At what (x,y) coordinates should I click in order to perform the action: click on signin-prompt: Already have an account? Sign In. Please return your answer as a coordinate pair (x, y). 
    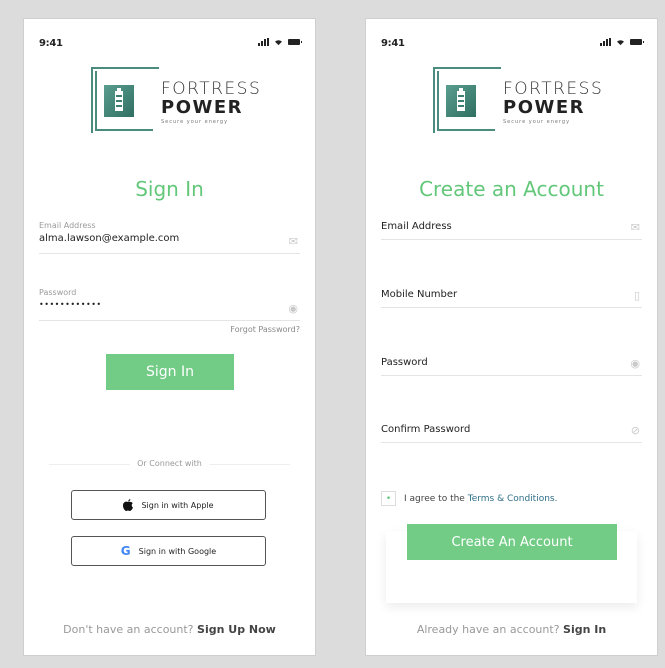
    Looking at the image, I should click on (511, 629).